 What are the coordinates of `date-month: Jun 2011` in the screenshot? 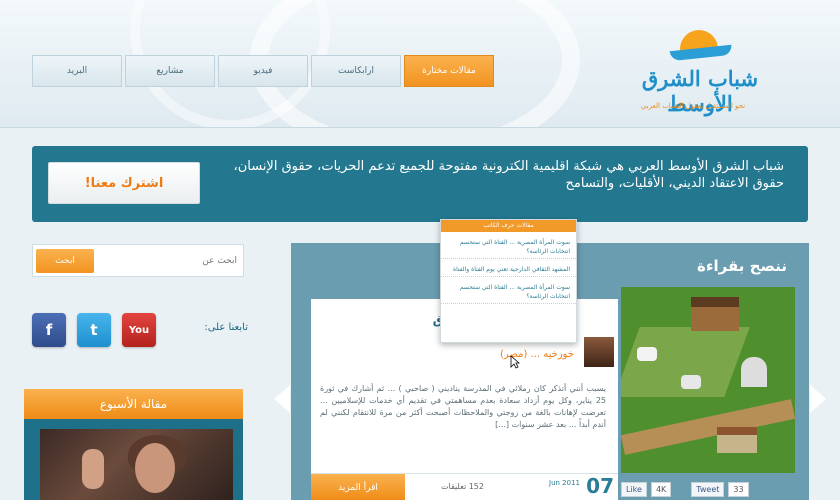 It's located at (564, 483).